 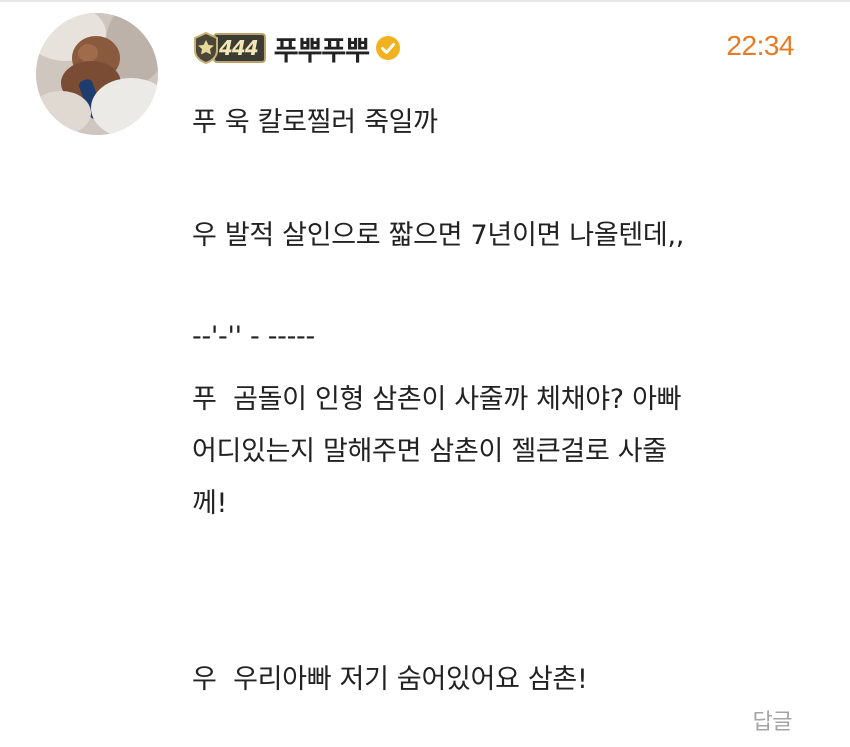 What do you see at coordinates (760, 45) in the screenshot?
I see `comment-time: 22:34` at bounding box center [760, 45].